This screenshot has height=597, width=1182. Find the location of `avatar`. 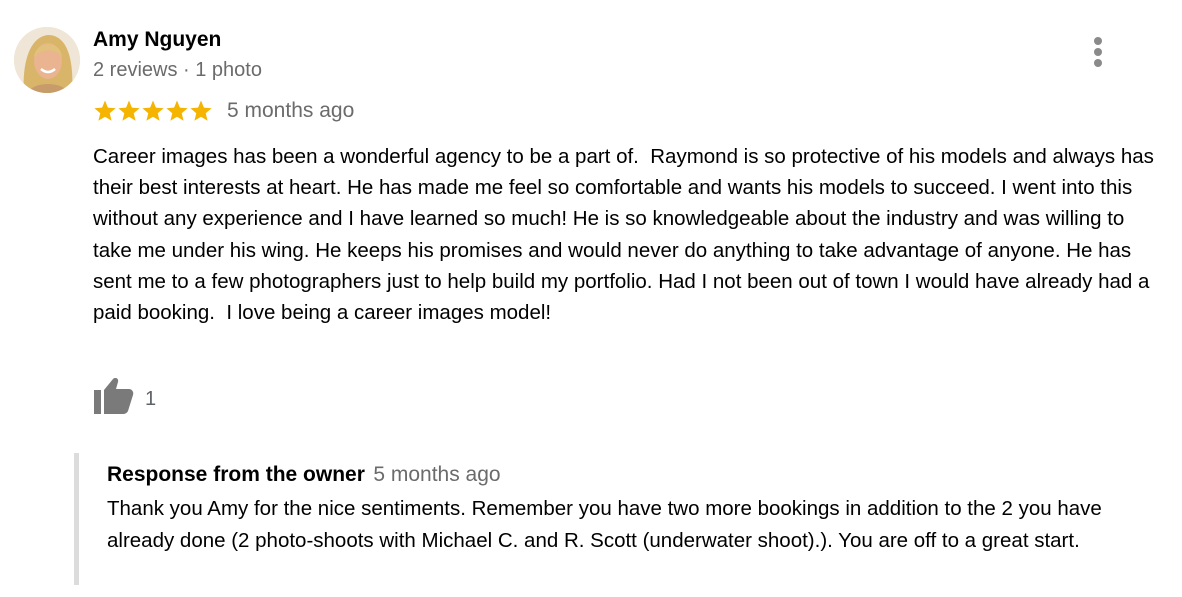

avatar is located at coordinates (47, 60).